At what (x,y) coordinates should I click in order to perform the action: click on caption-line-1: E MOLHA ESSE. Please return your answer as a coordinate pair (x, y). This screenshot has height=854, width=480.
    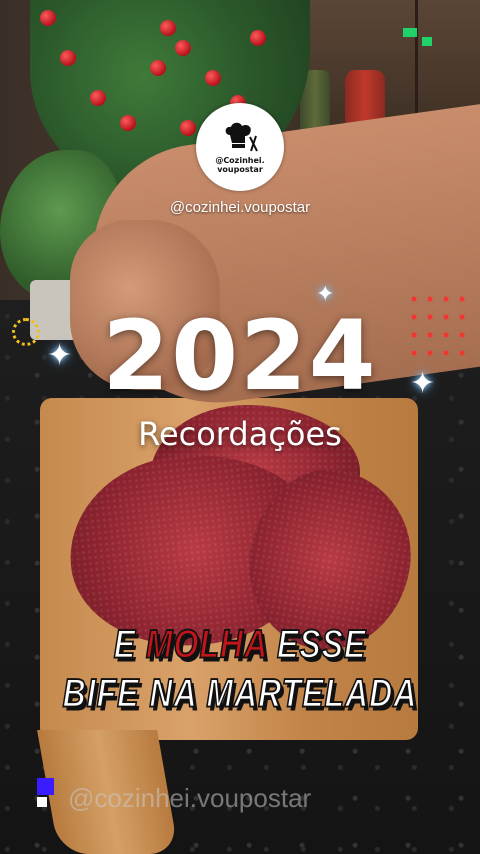
    Looking at the image, I should click on (240, 643).